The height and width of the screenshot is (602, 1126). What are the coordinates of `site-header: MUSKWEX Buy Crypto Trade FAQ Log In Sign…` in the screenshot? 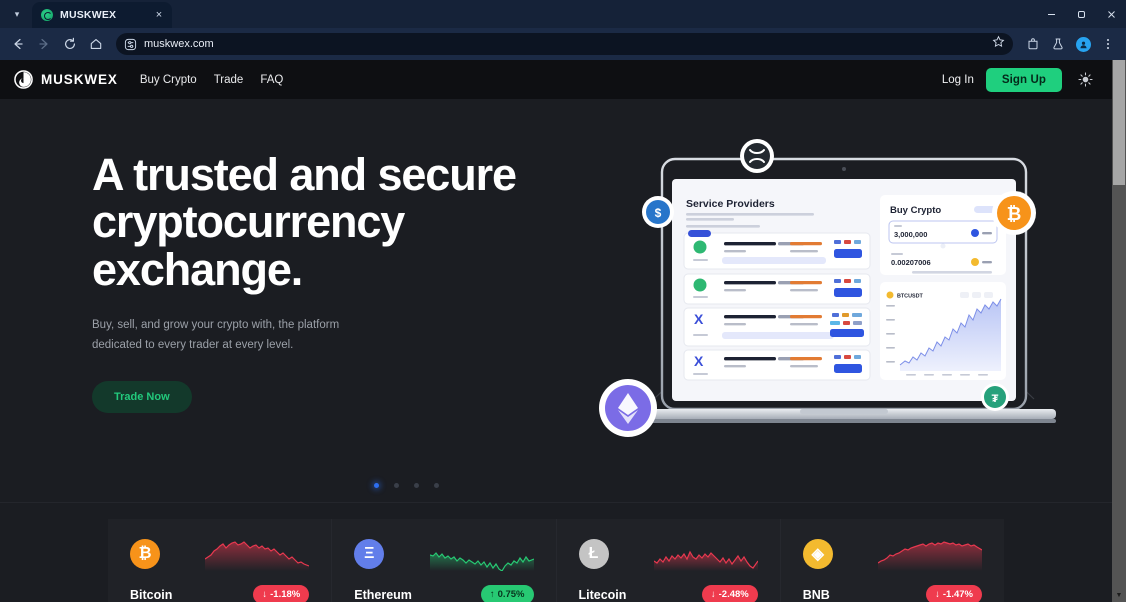 It's located at (556, 79).